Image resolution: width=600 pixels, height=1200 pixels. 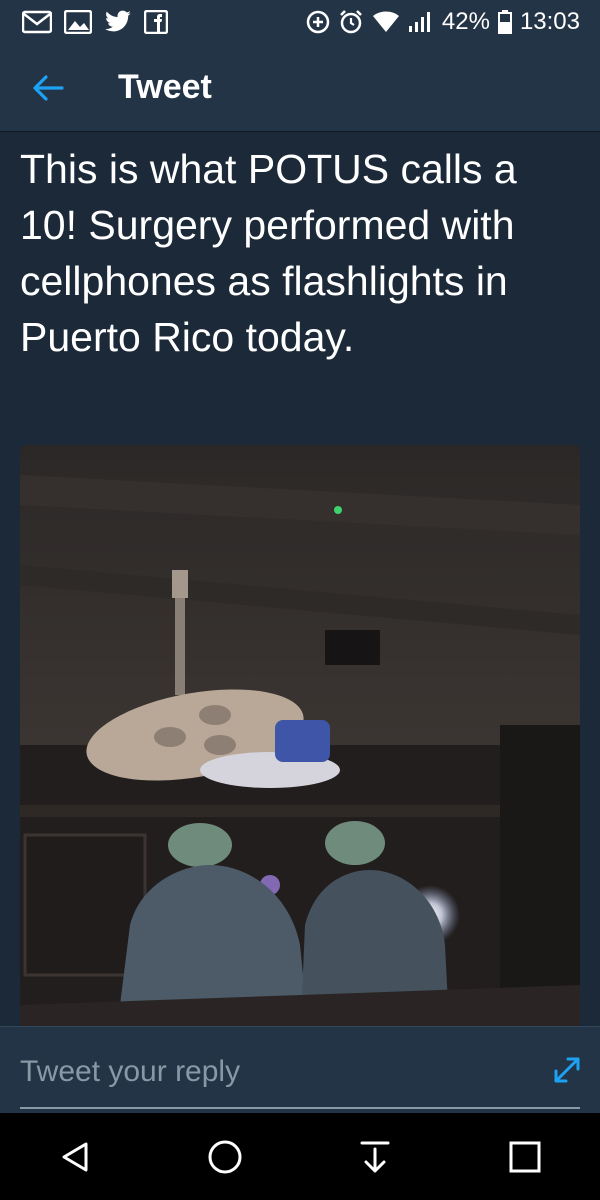 What do you see at coordinates (421, 22) in the screenshot?
I see `signal-icon` at bounding box center [421, 22].